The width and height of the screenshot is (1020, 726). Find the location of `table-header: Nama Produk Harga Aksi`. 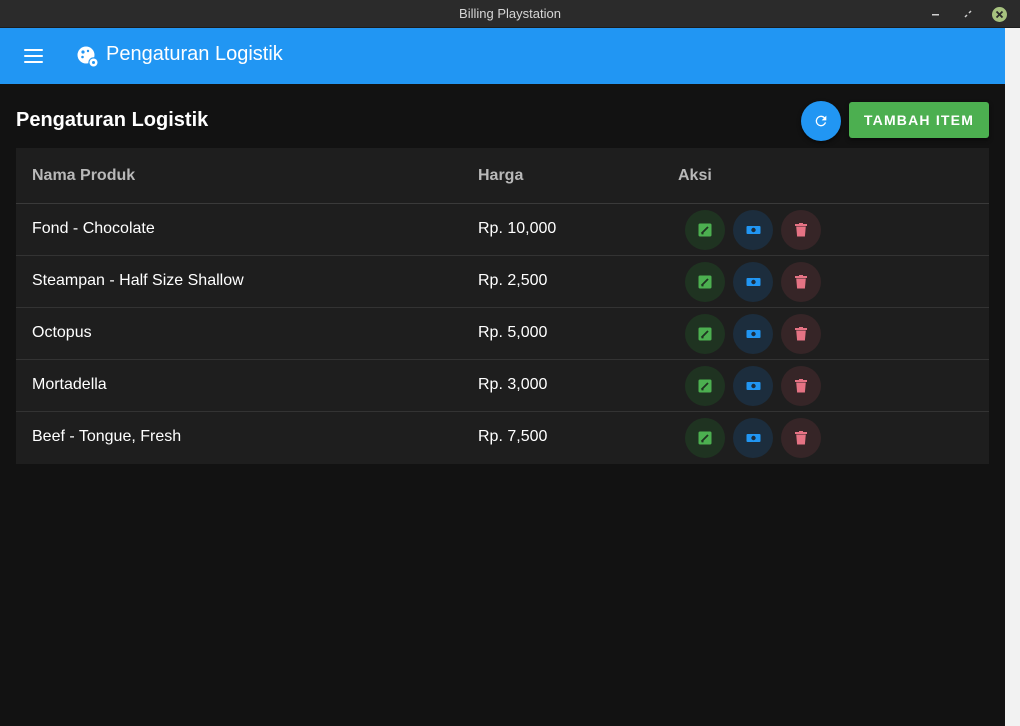

table-header: Nama Produk Harga Aksi is located at coordinates (502, 176).